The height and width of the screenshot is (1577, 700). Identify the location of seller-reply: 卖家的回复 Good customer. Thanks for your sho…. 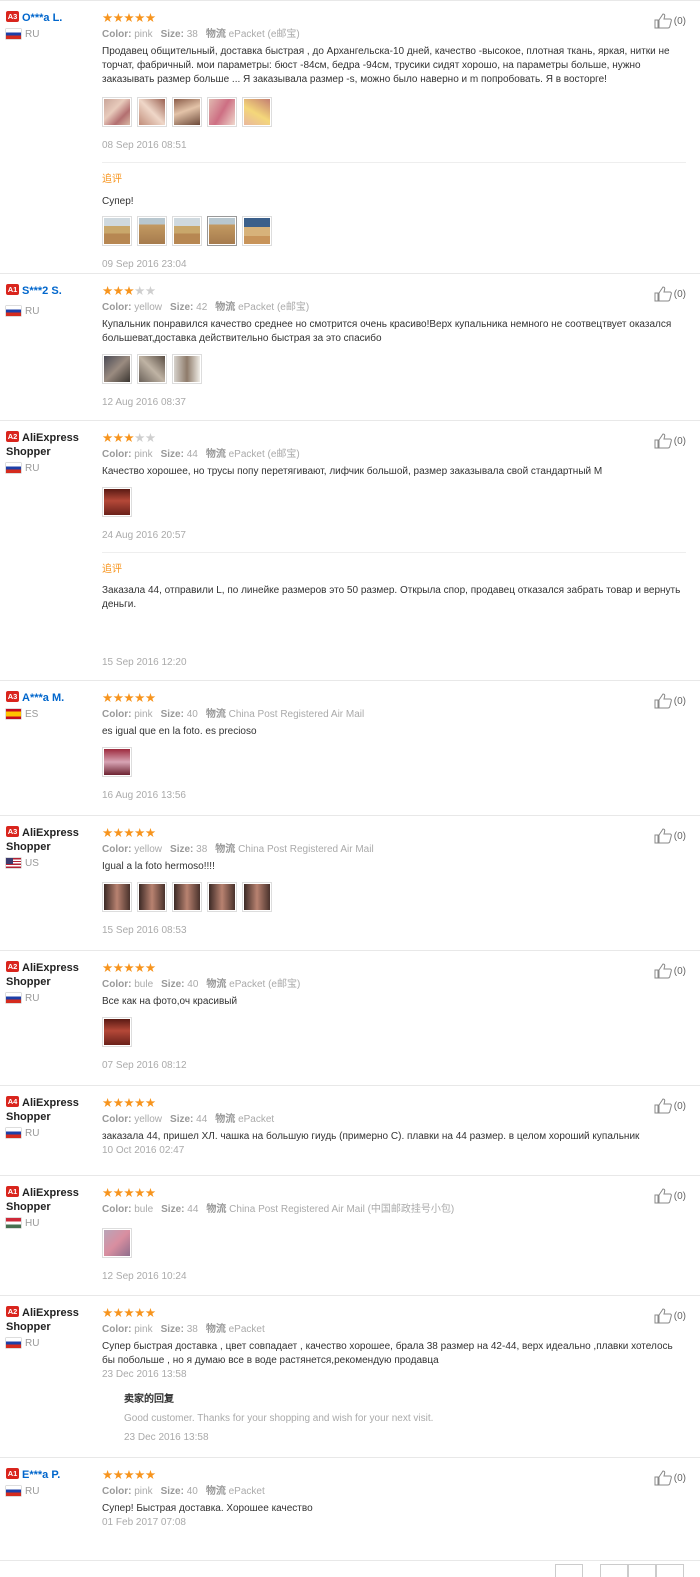
(405, 1418).